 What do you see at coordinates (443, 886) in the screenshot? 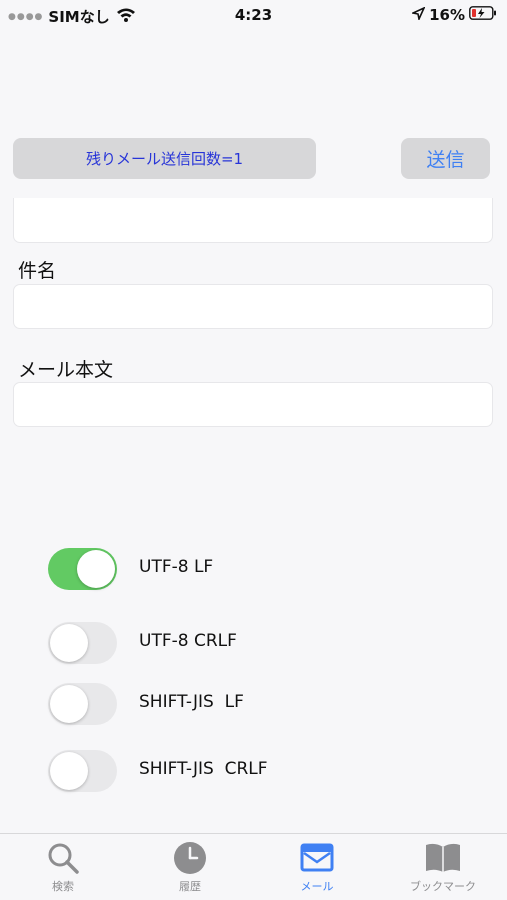
I see `tab-bookmarks-label: ブックマーク` at bounding box center [443, 886].